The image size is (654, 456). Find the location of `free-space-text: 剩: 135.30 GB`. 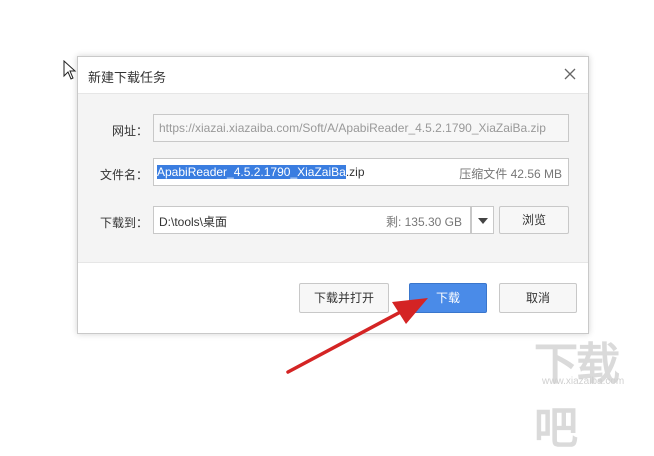

free-space-text: 剩: 135.30 GB is located at coordinates (423, 222).